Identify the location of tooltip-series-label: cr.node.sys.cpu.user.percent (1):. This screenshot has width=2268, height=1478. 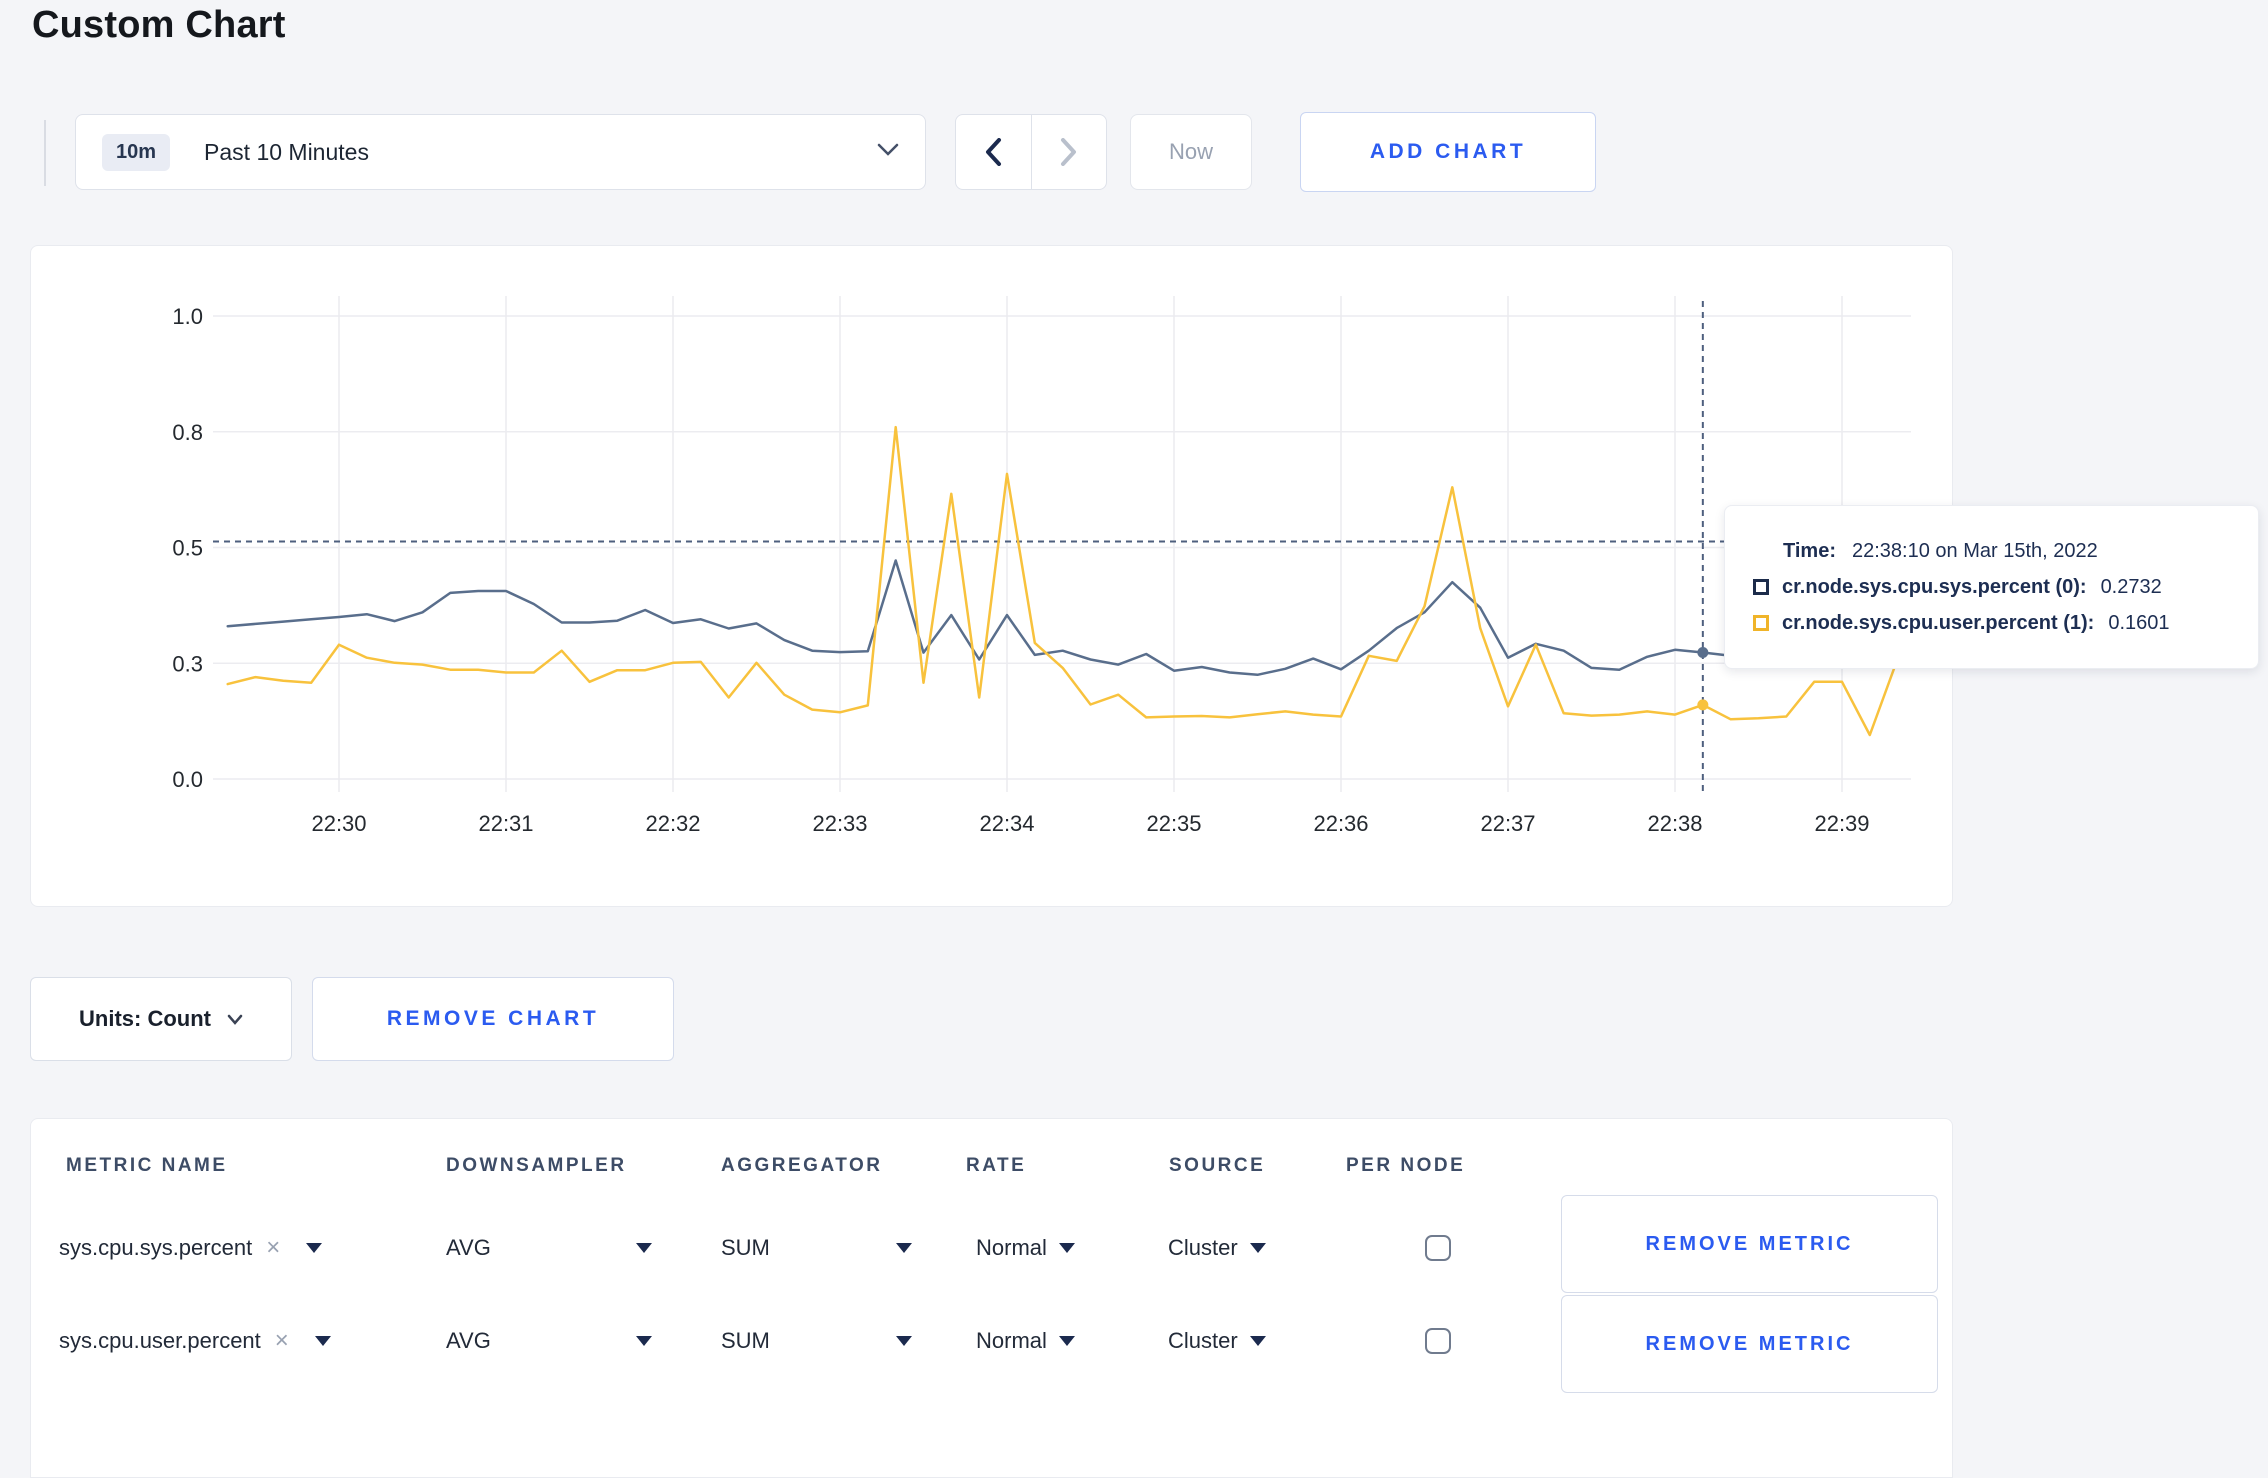
(1938, 622).